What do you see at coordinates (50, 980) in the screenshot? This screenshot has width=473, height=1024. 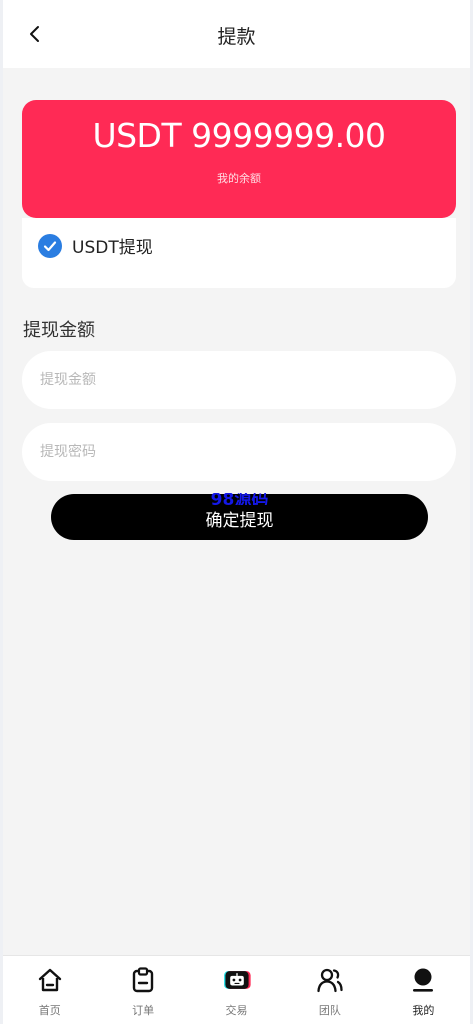 I see `home-icon` at bounding box center [50, 980].